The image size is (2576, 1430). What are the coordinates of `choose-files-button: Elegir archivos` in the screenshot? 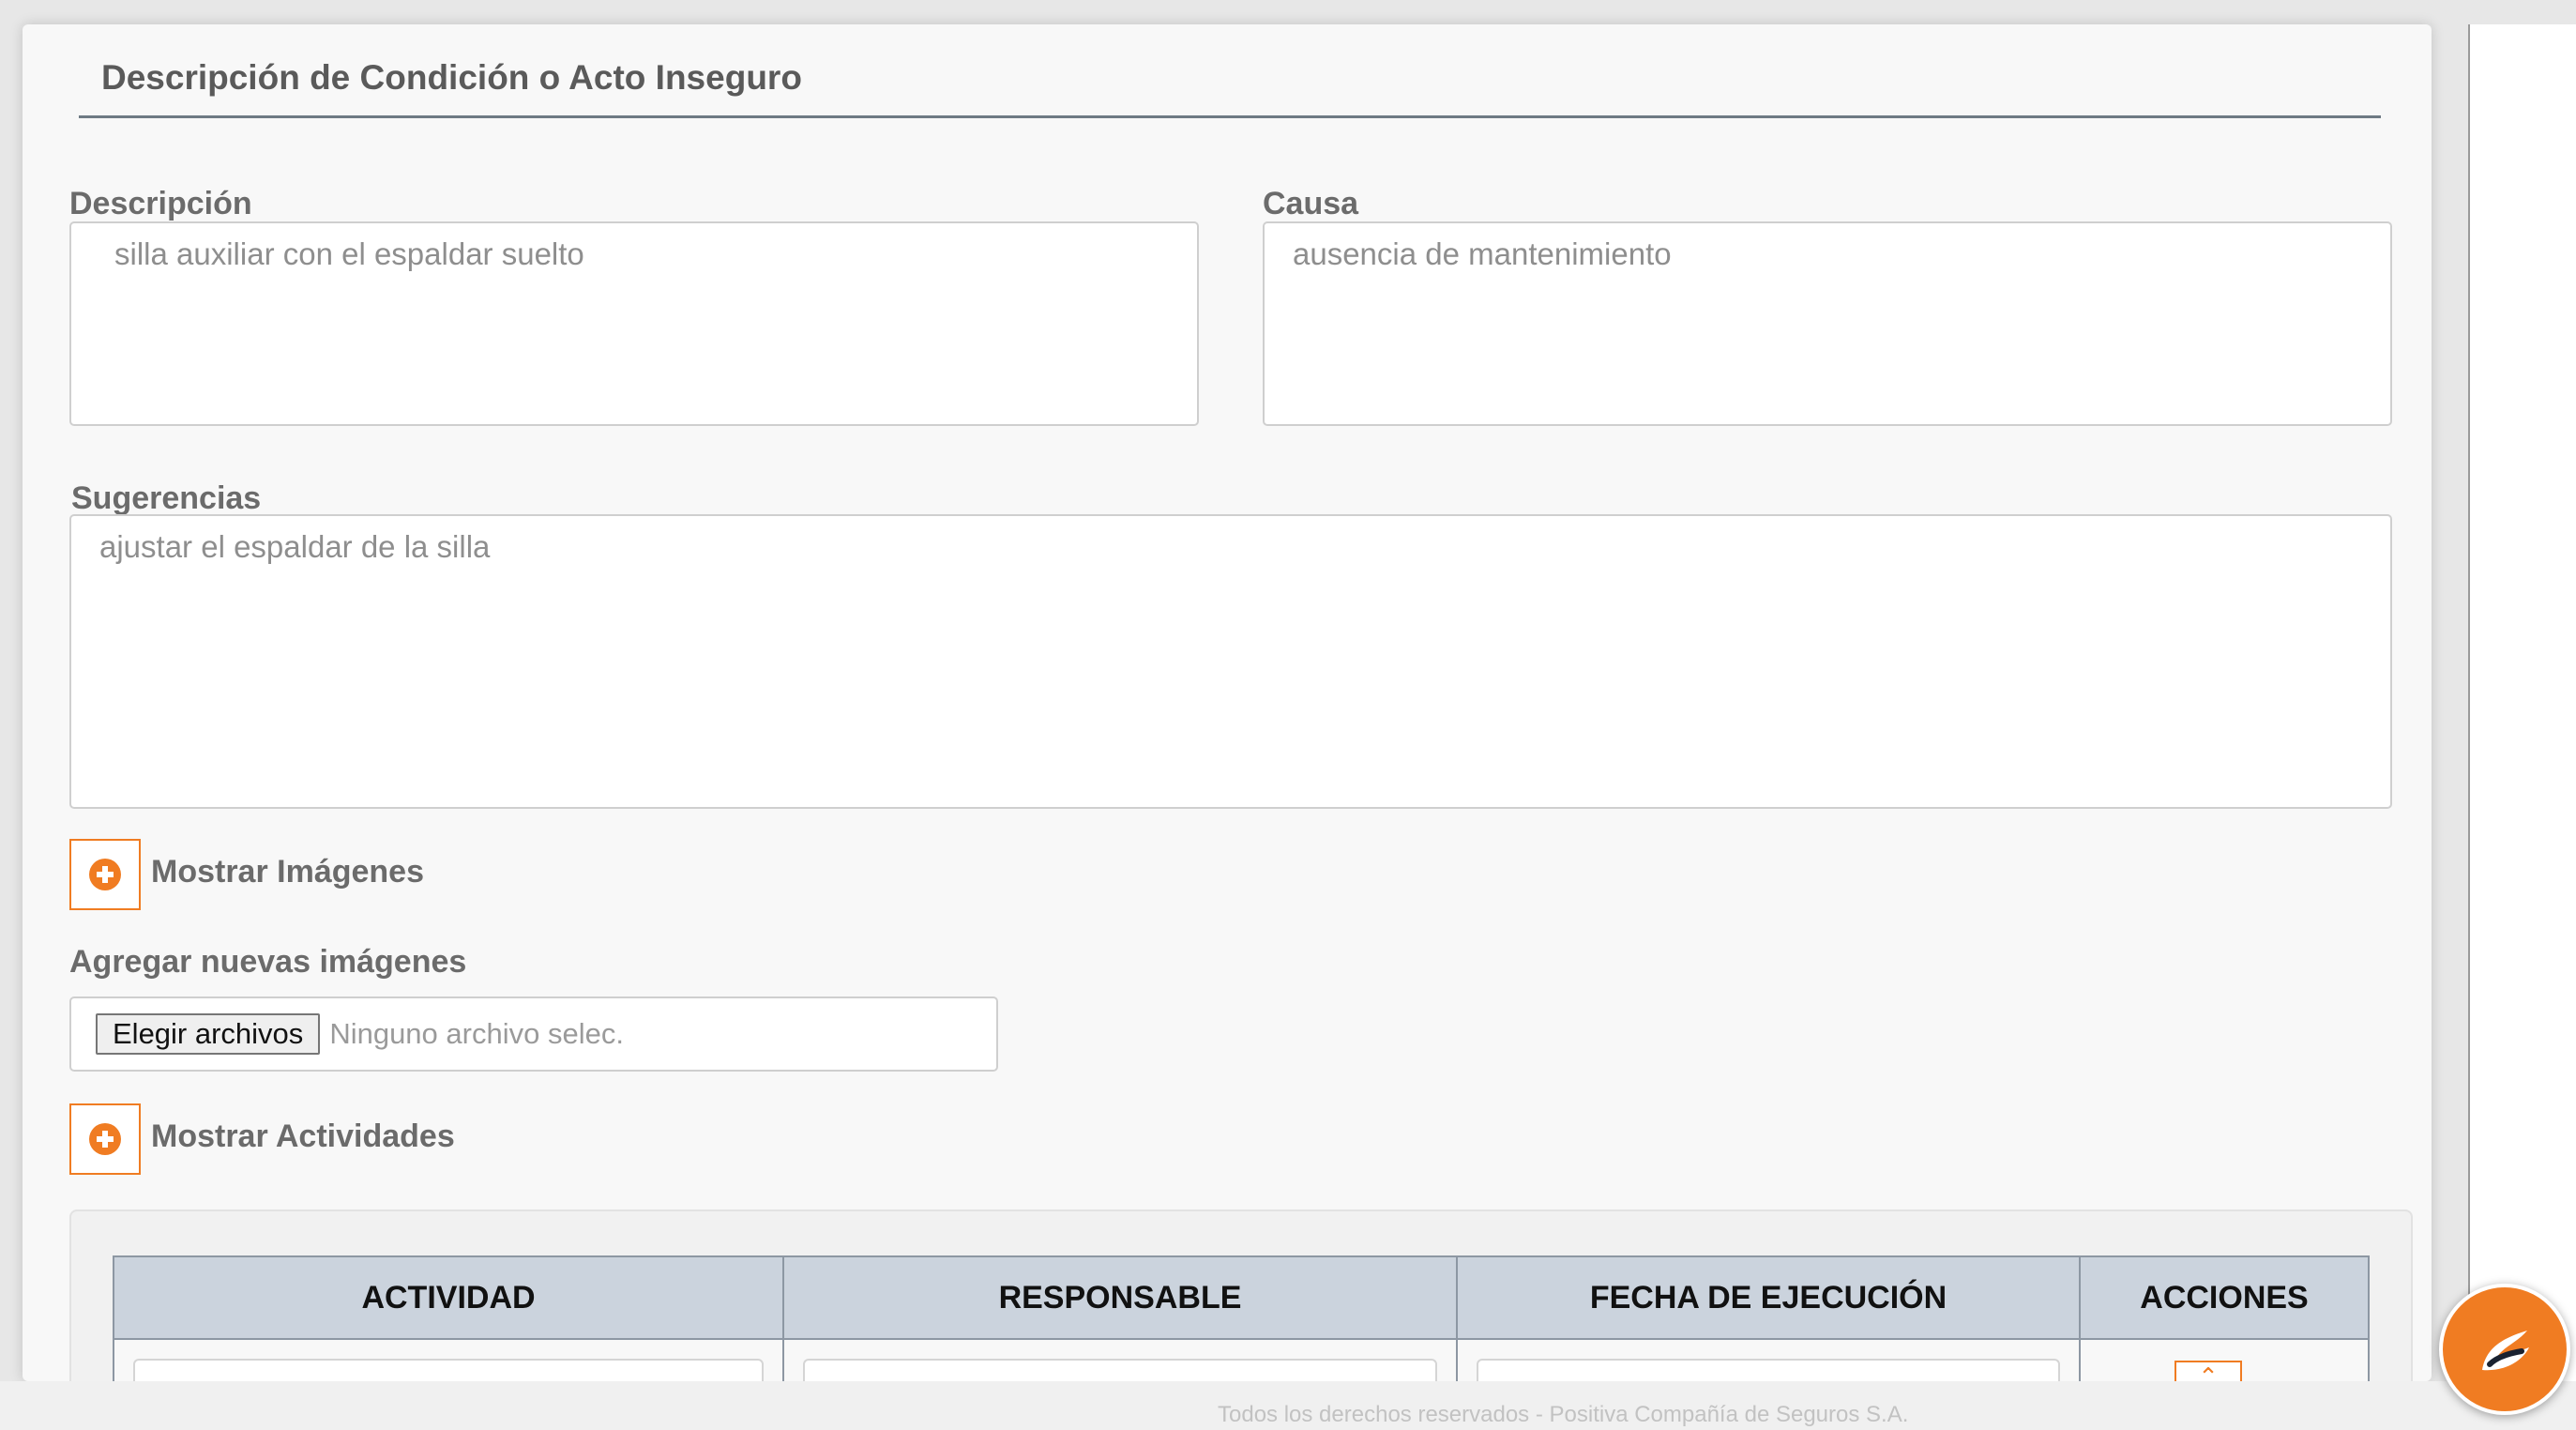 It's located at (208, 1034).